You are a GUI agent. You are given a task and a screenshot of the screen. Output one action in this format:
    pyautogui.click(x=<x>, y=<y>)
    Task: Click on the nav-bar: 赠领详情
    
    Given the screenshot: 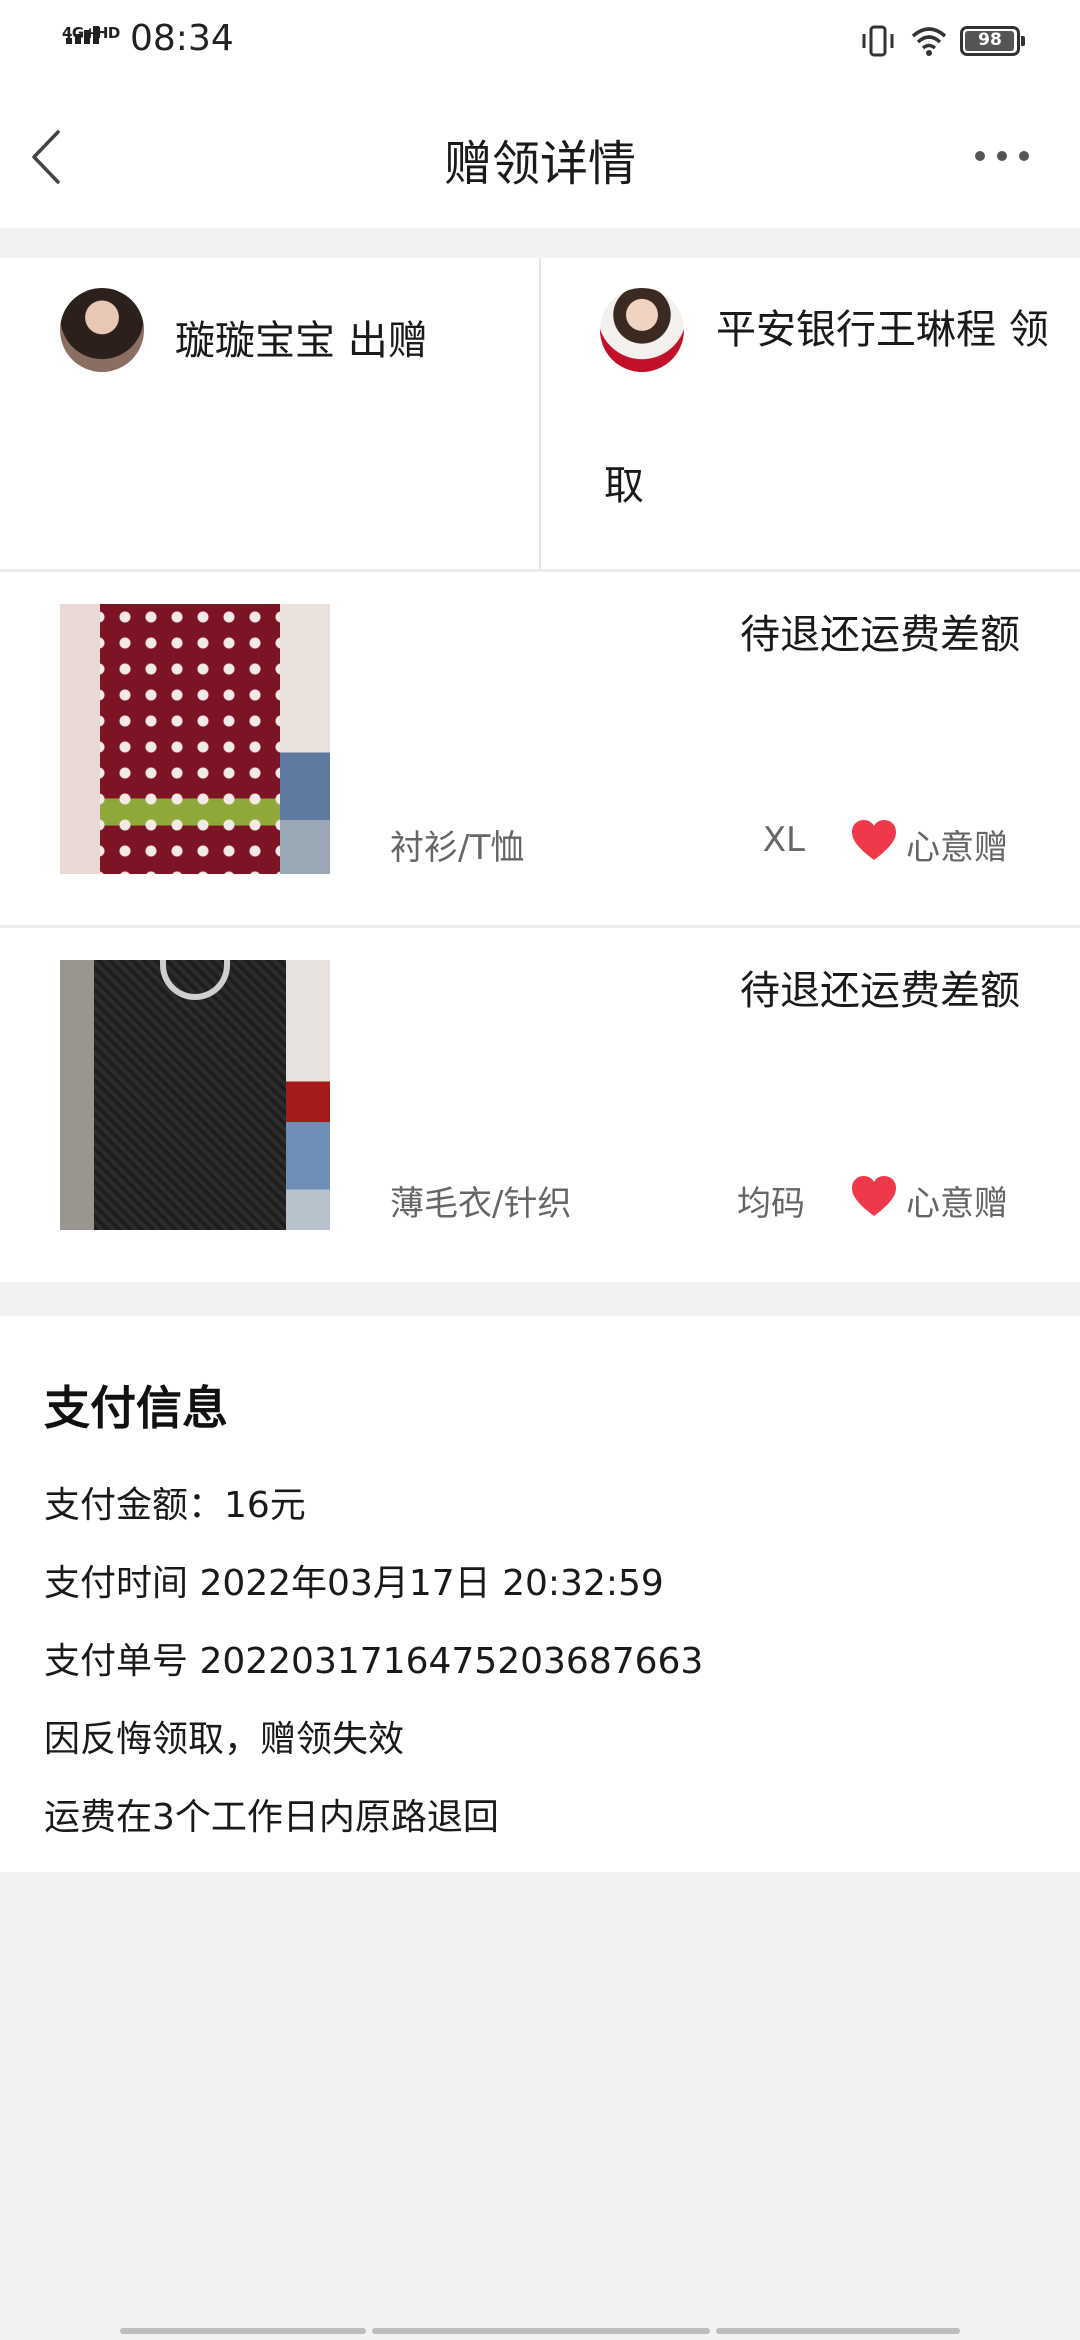 What is the action you would take?
    pyautogui.click(x=540, y=154)
    